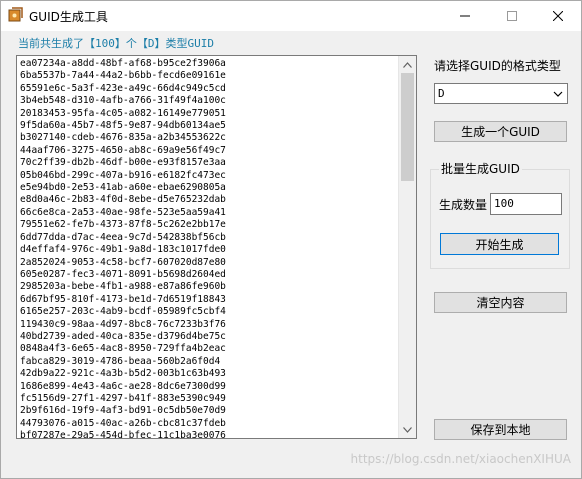 The image size is (582, 479). What do you see at coordinates (123, 150) in the screenshot?
I see `guid-line: 44aaf706-3275-4650-ab8c-69a9e56f49c7` at bounding box center [123, 150].